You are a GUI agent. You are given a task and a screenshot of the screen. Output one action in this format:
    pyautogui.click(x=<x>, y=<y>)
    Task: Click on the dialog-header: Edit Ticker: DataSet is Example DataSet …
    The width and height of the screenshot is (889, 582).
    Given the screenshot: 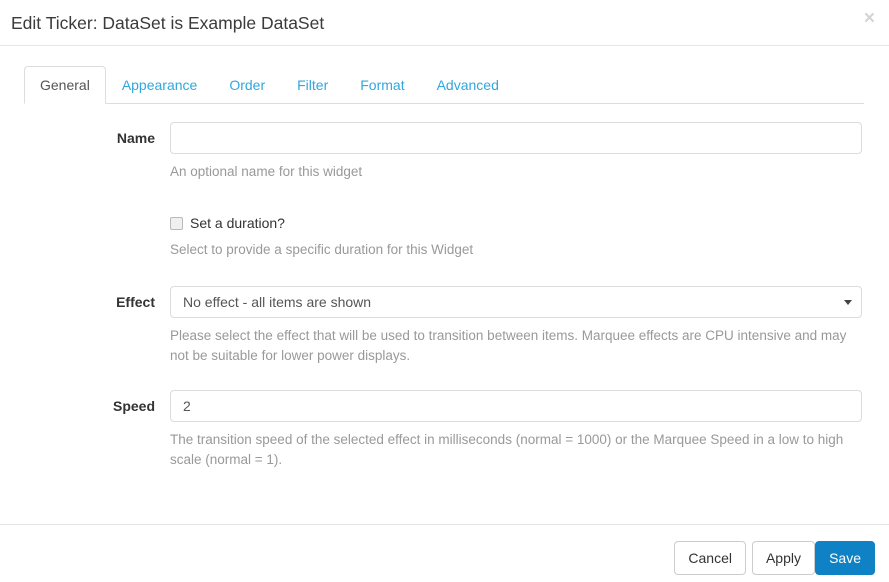 What is the action you would take?
    pyautogui.click(x=444, y=23)
    